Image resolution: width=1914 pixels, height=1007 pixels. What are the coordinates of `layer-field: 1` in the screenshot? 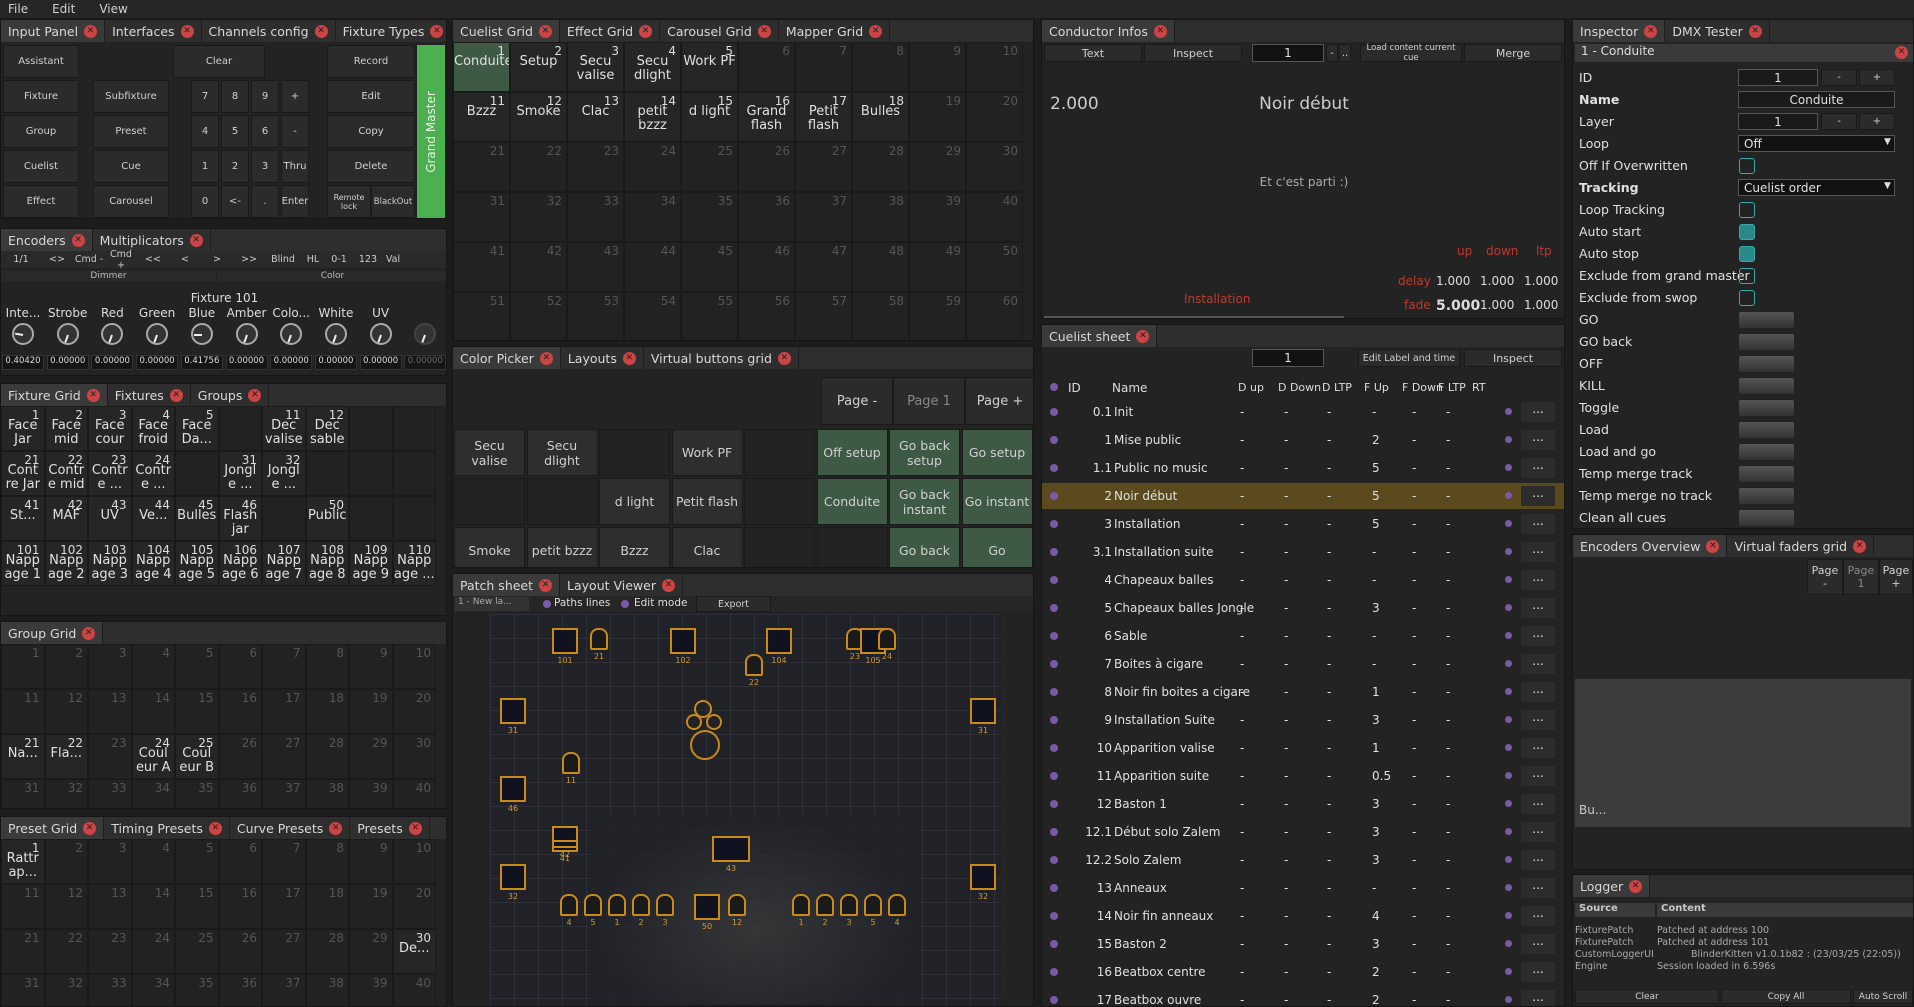 It's located at (1778, 121).